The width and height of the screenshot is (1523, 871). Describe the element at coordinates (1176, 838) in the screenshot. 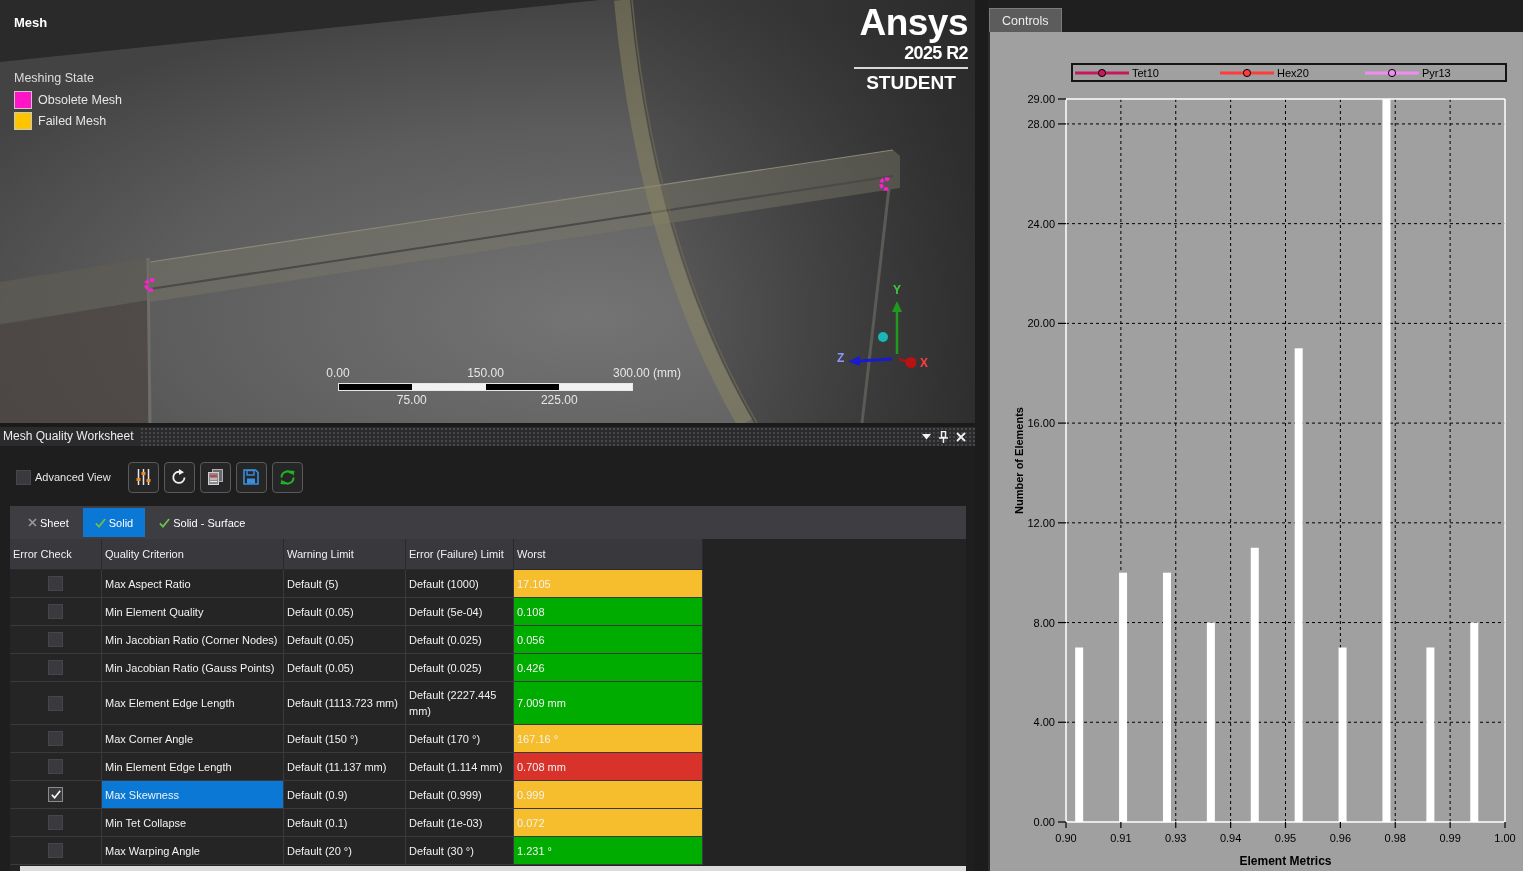

I see `tick-label: 0.93` at that location.